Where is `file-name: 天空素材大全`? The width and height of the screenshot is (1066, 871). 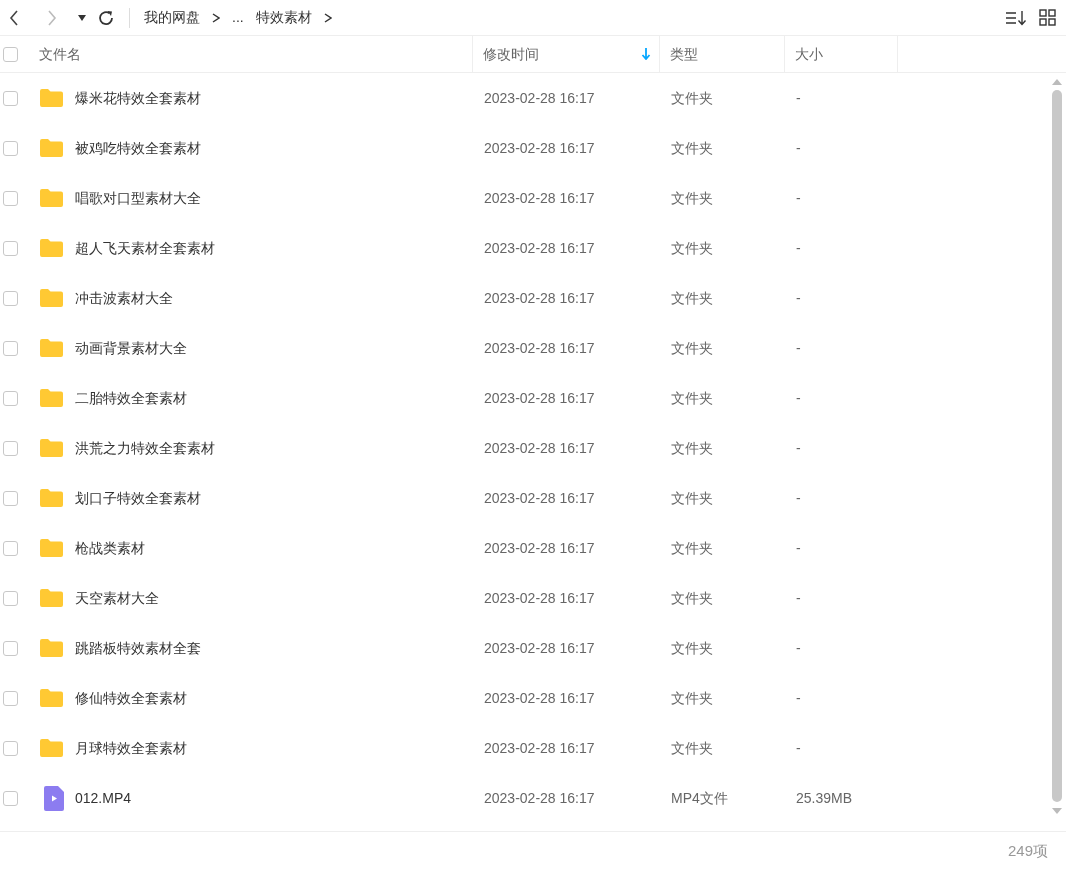
file-name: 天空素材大全 is located at coordinates (117, 598).